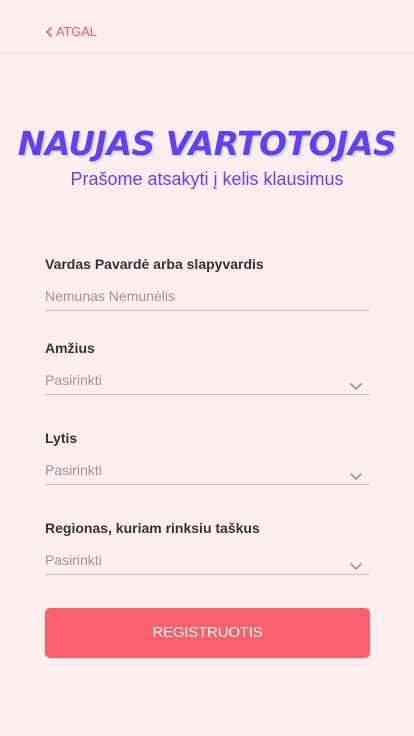  Describe the element at coordinates (73, 470) in the screenshot. I see `gender-select-value: Pasirinkti` at that location.